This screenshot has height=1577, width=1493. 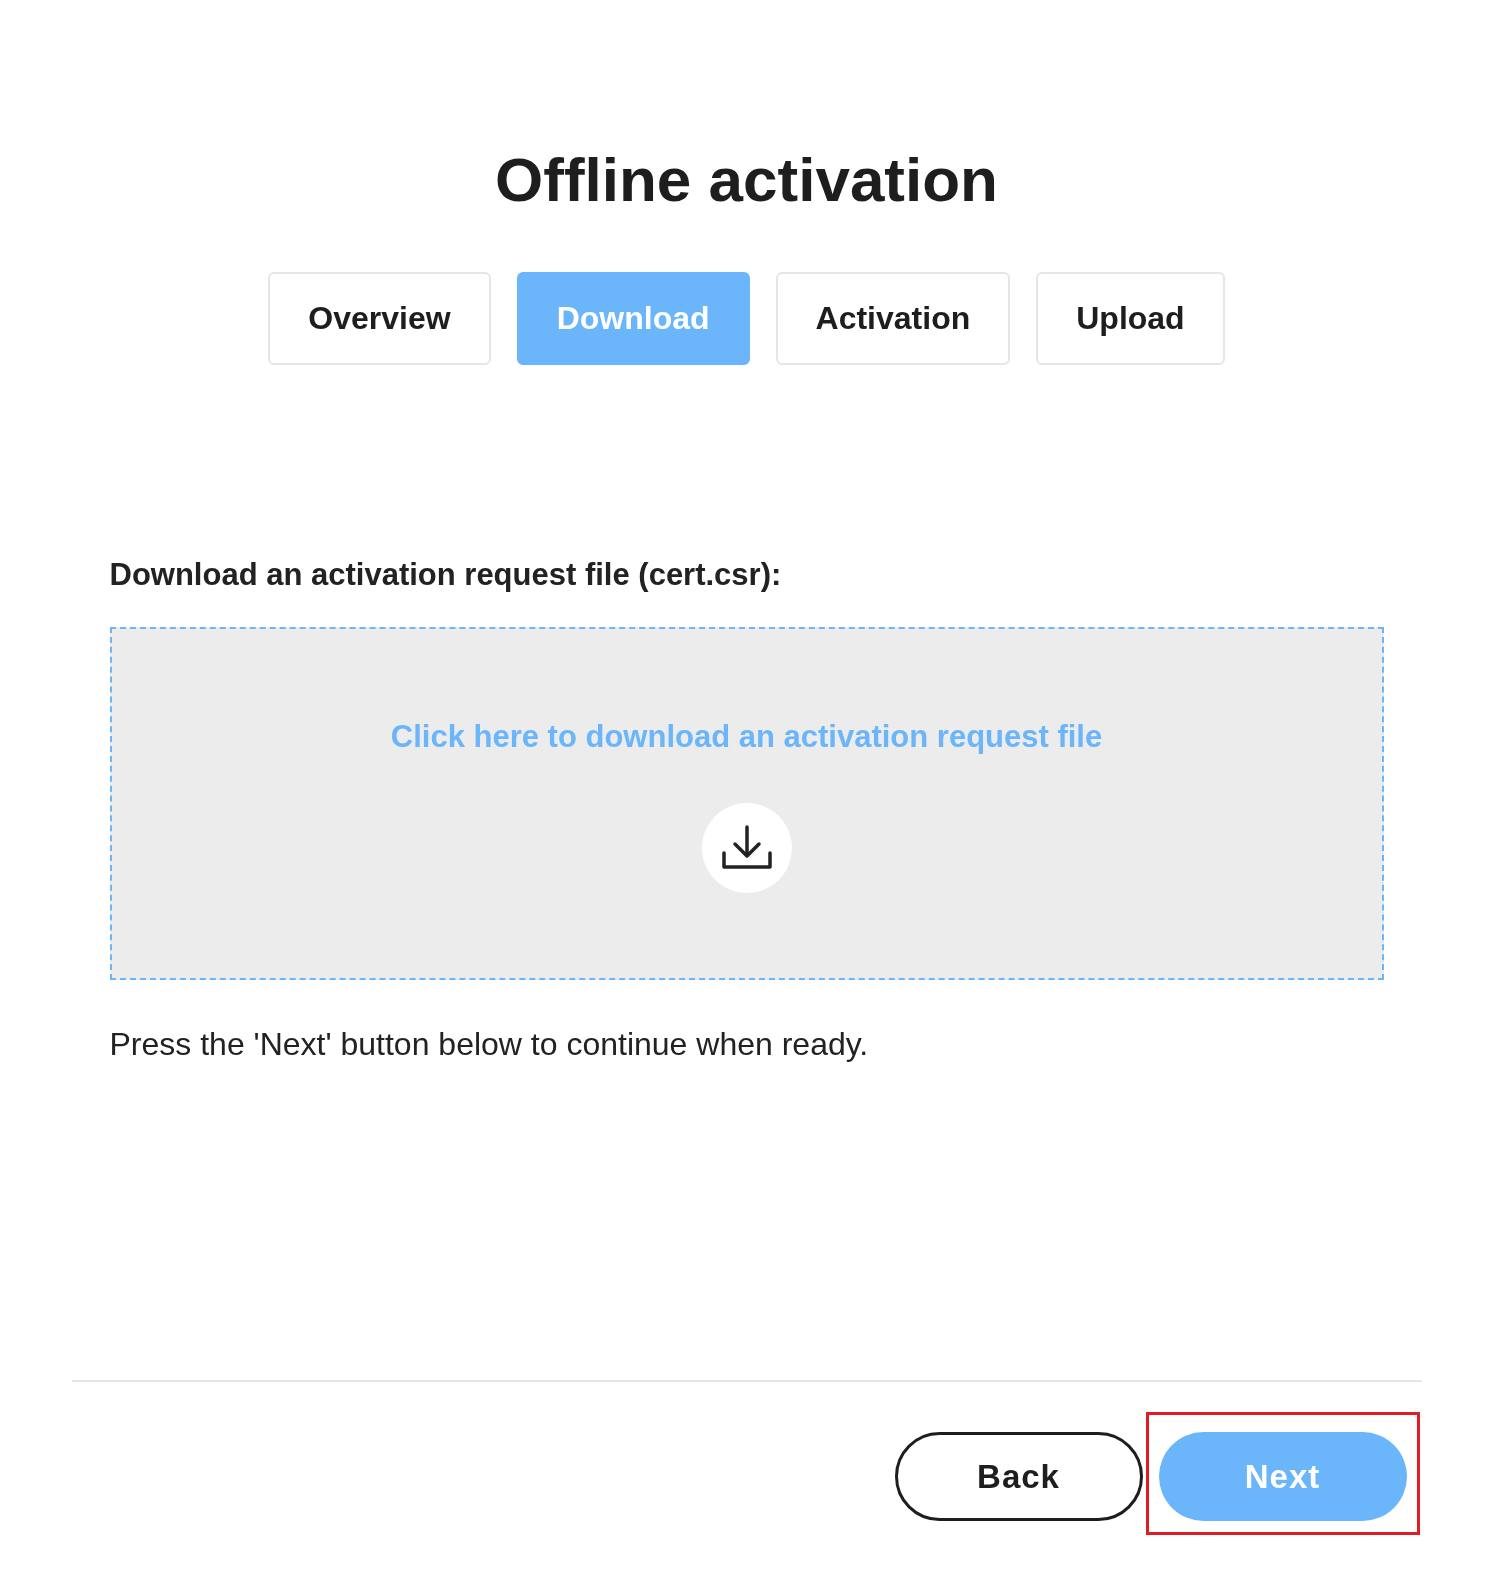 What do you see at coordinates (1018, 1476) in the screenshot?
I see `back-button: Back` at bounding box center [1018, 1476].